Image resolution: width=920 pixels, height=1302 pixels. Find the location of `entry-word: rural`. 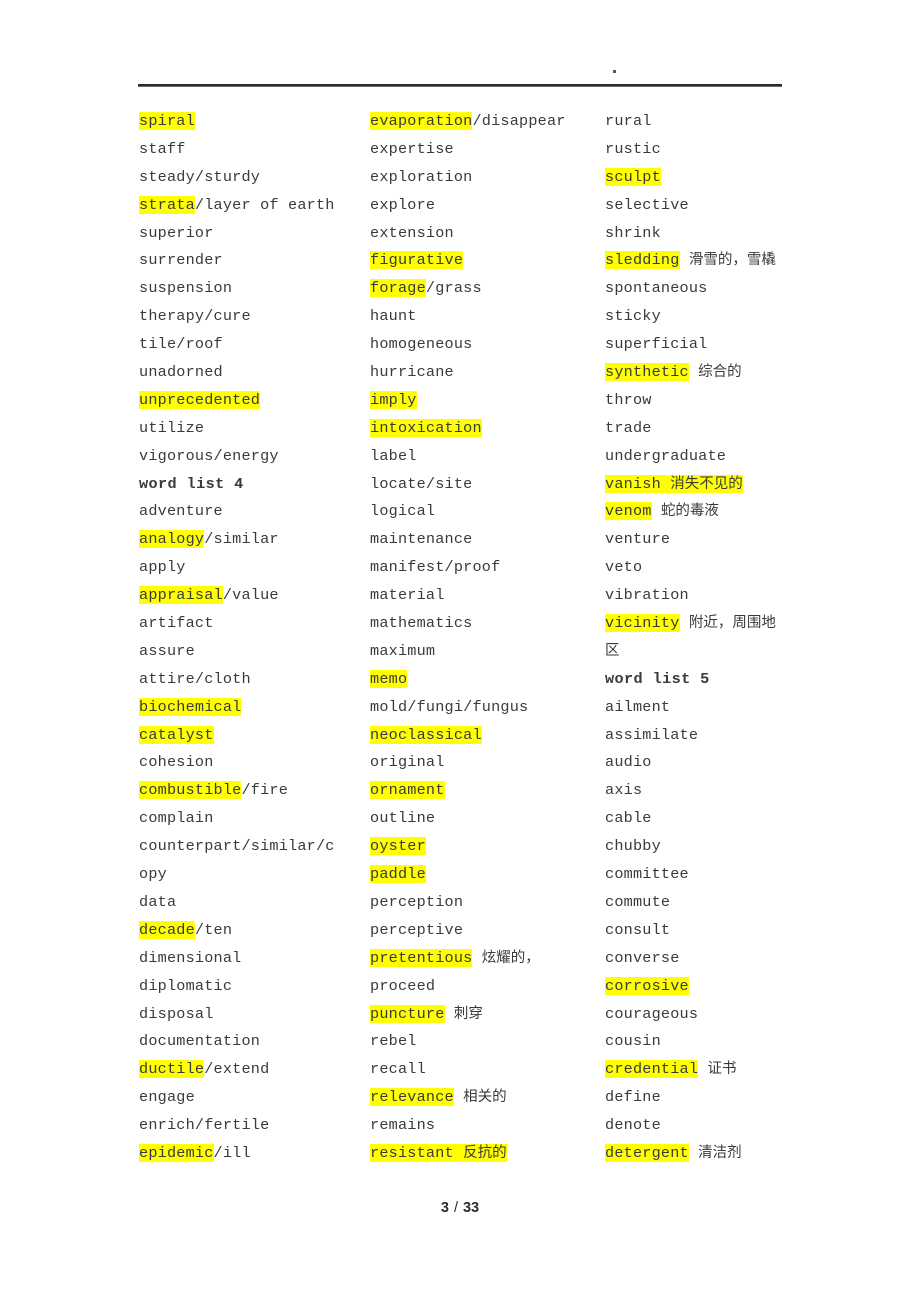

entry-word: rural is located at coordinates (628, 121).